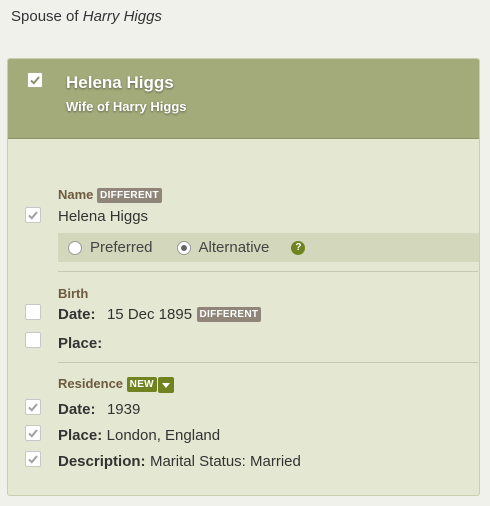  Describe the element at coordinates (33, 340) in the screenshot. I see `birth-place-checkbox` at that location.